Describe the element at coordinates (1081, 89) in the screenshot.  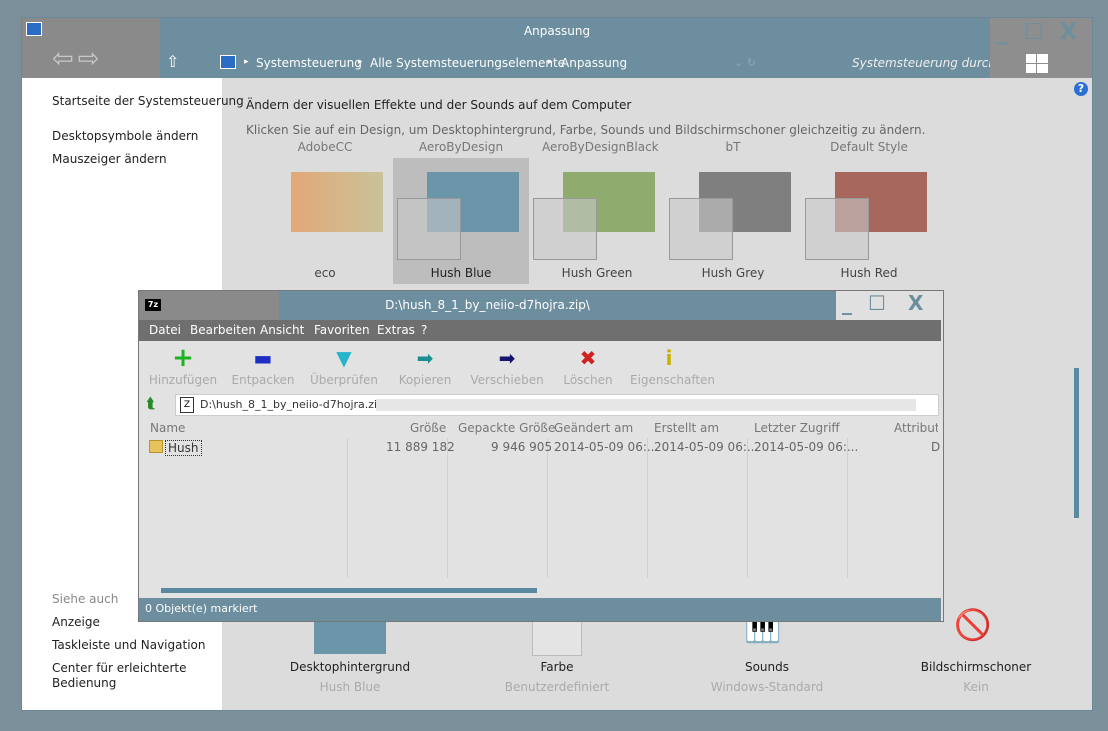
I see `help-icon: ?` at that location.